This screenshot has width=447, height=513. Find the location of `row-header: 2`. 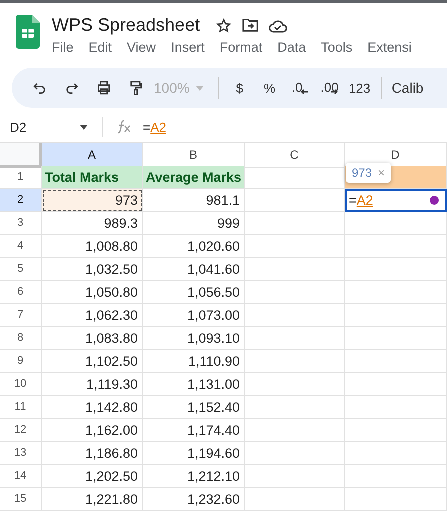

row-header: 2 is located at coordinates (21, 200).